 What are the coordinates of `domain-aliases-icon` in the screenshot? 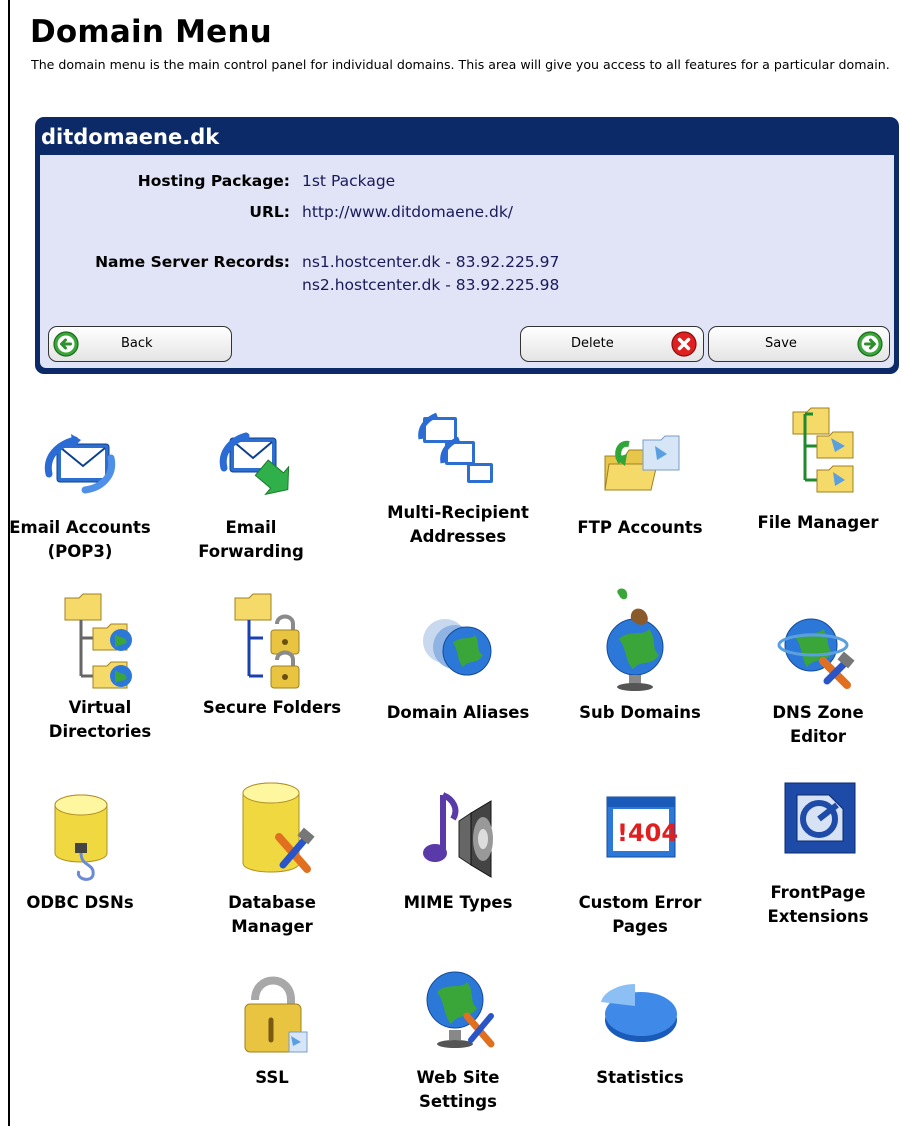 It's located at (457, 647).